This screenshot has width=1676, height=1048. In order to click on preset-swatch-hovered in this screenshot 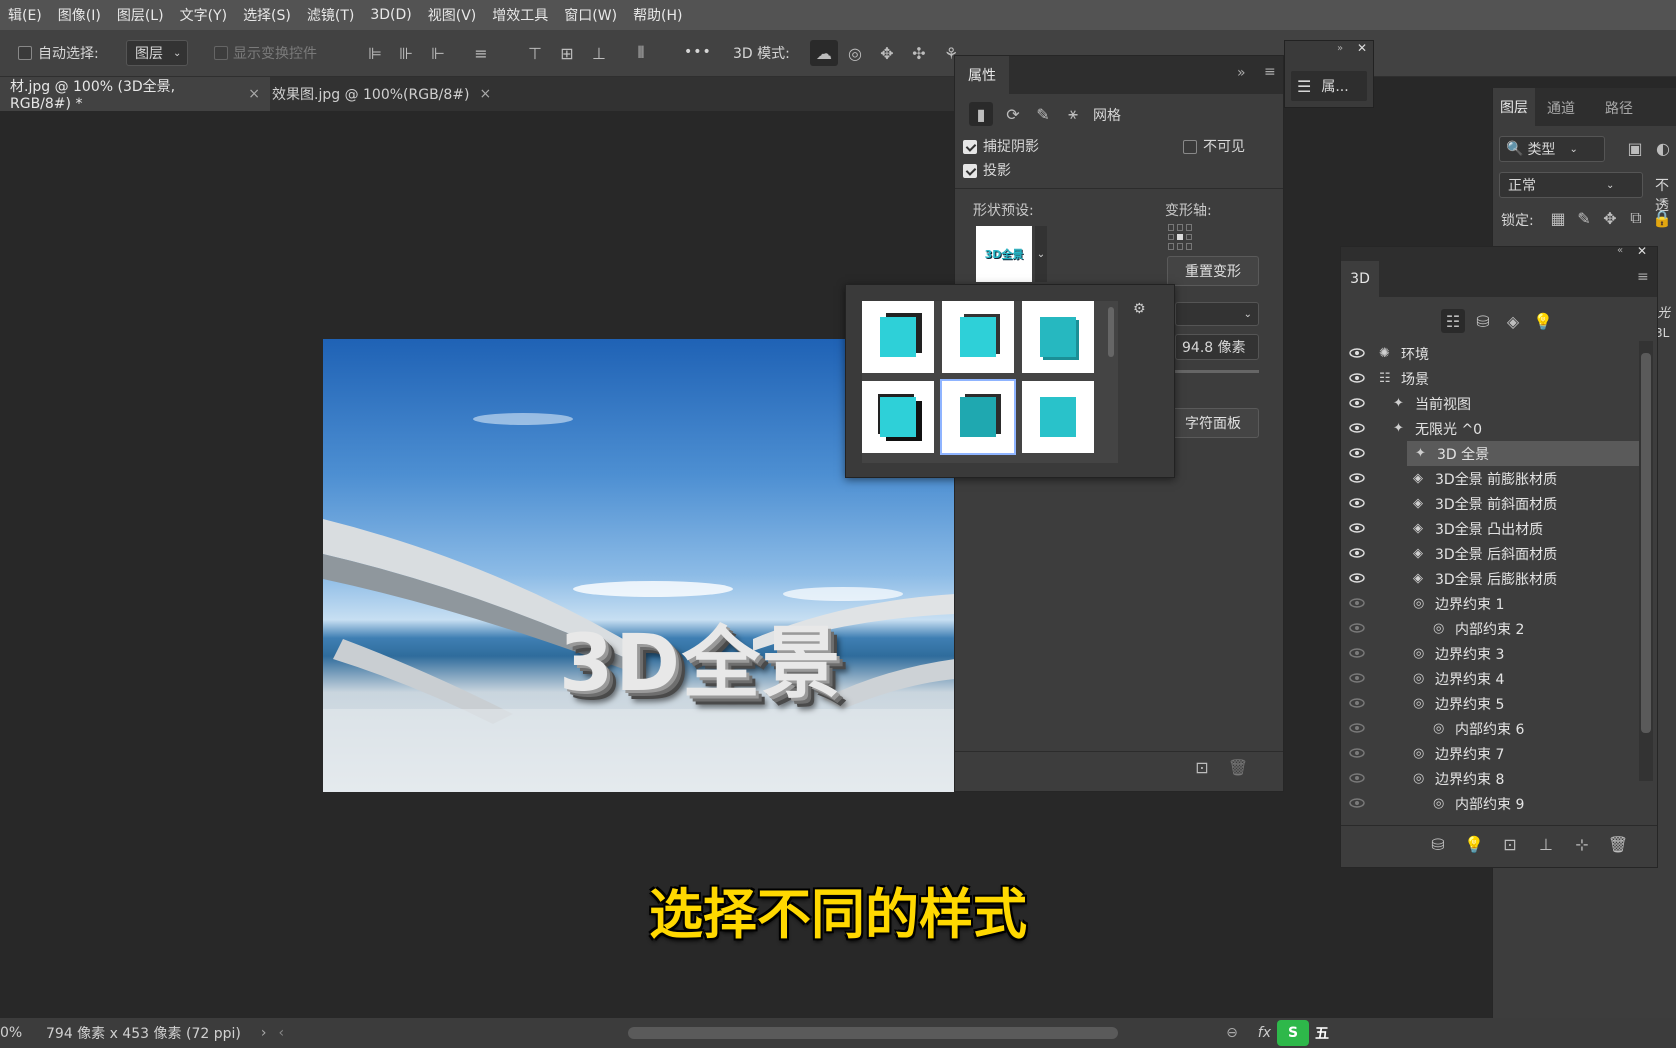, I will do `click(978, 417)`.